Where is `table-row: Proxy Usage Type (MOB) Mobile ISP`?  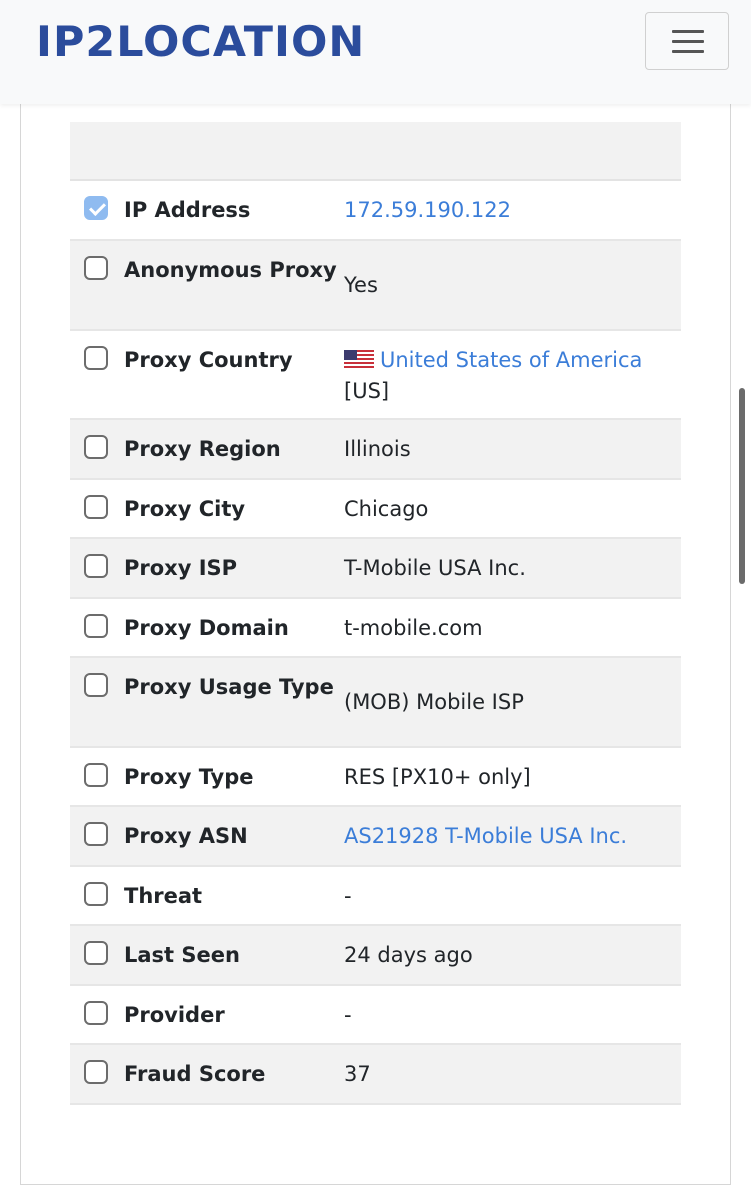 table-row: Proxy Usage Type (MOB) Mobile ISP is located at coordinates (375, 703).